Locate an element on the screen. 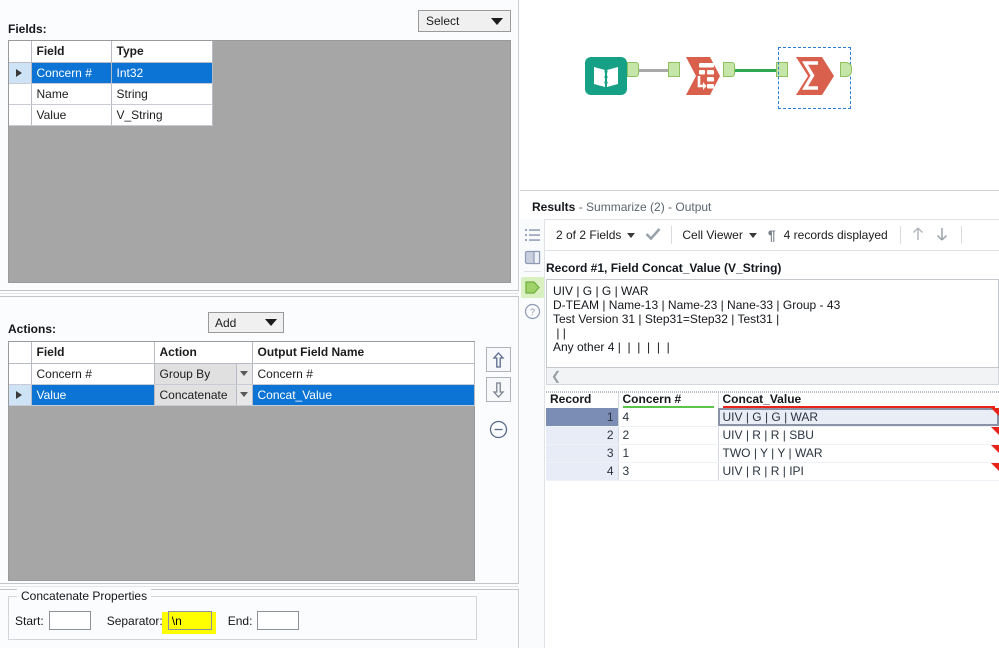 Image resolution: width=999 pixels, height=648 pixels. help-icon: ? is located at coordinates (532, 311).